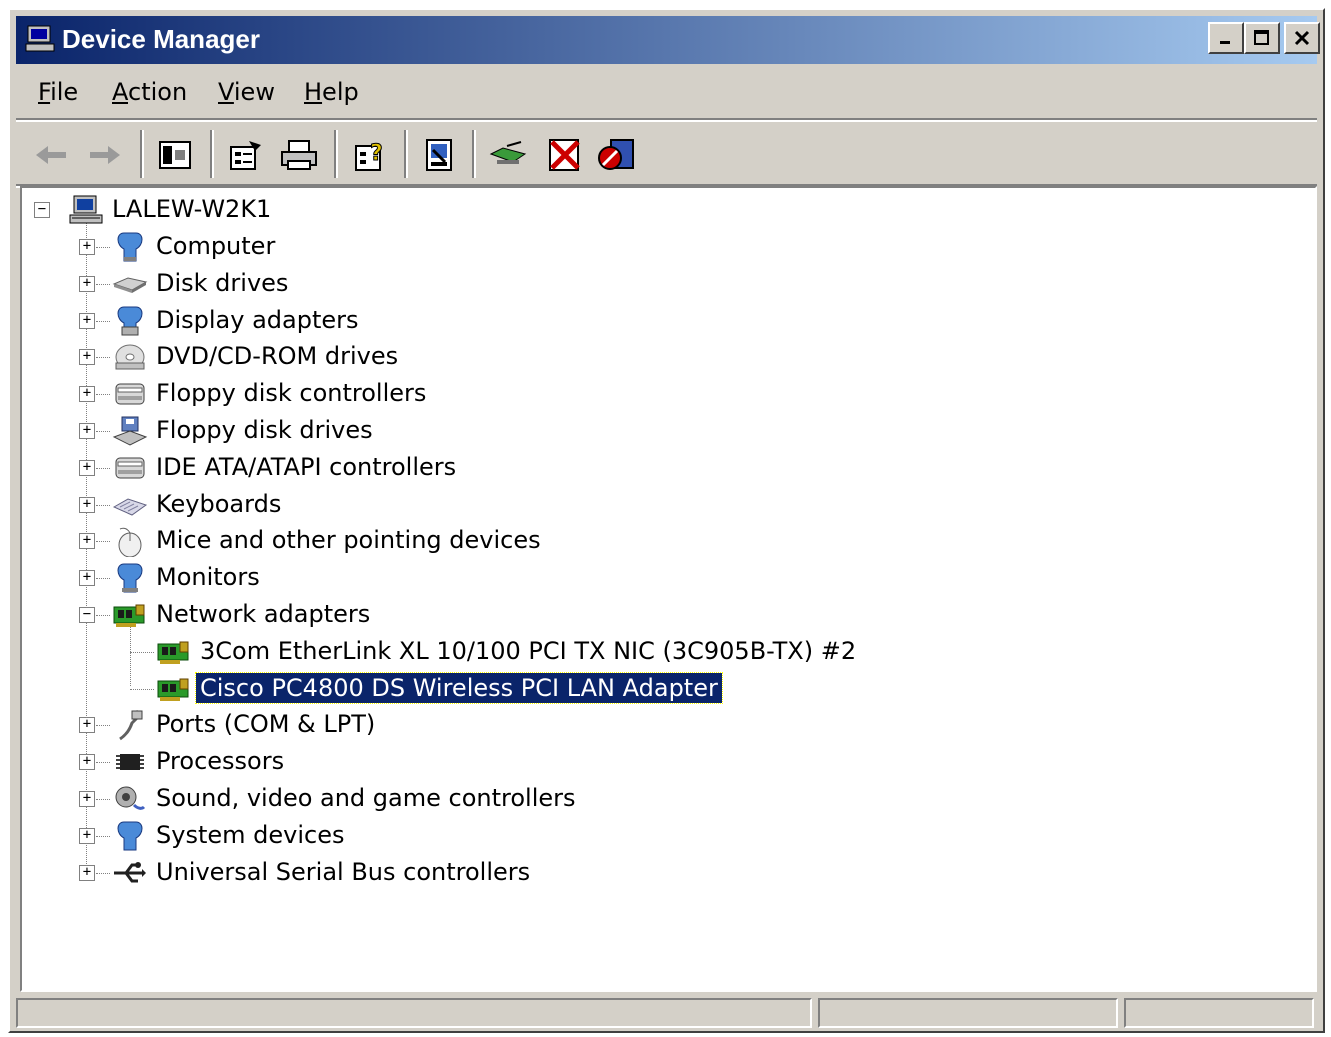  I want to click on disable-button, so click(617, 155).